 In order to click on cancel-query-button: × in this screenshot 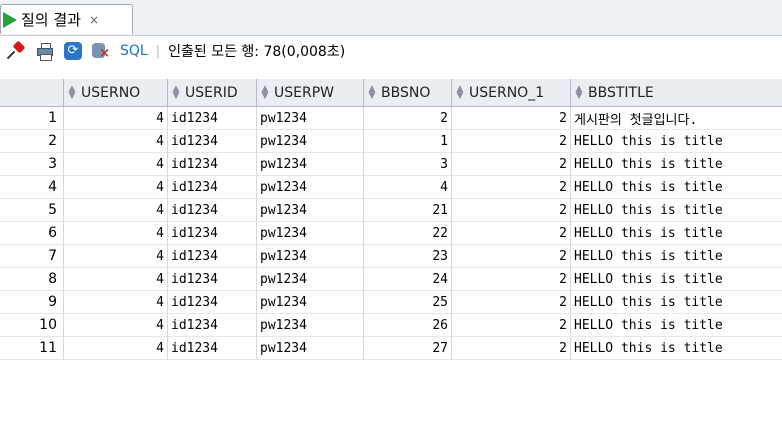, I will do `click(101, 51)`.